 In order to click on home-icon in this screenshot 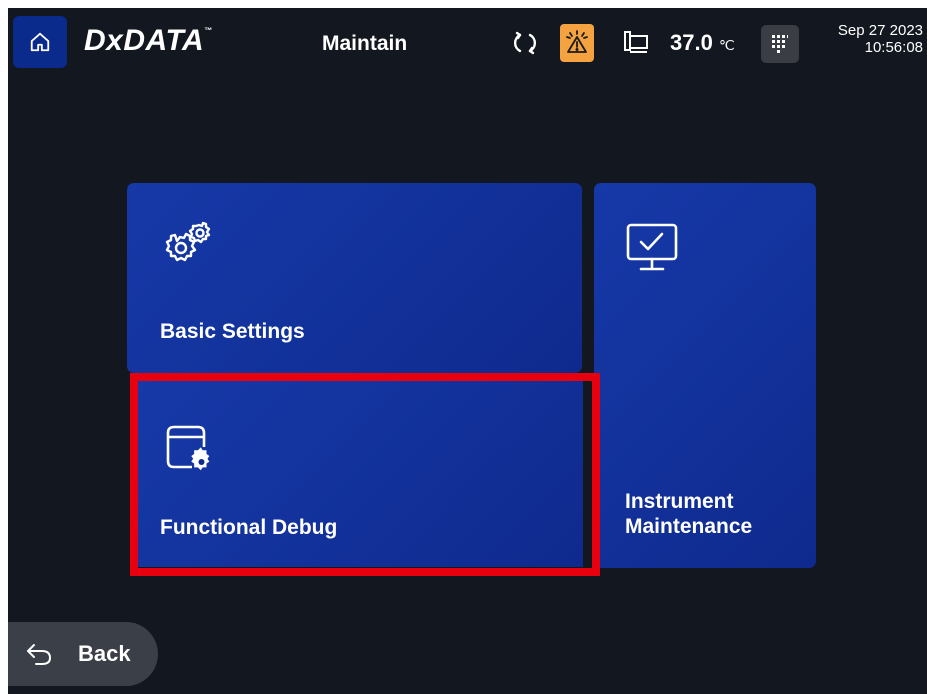, I will do `click(40, 42)`.